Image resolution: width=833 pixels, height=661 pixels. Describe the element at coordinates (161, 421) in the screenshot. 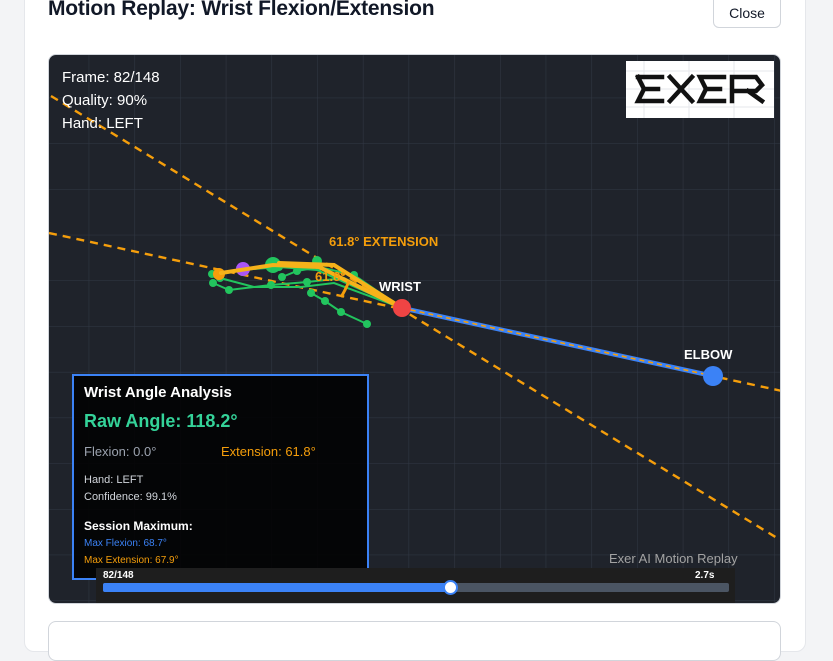

I see `raw-angle-value: Raw Angle: 118.2°` at that location.